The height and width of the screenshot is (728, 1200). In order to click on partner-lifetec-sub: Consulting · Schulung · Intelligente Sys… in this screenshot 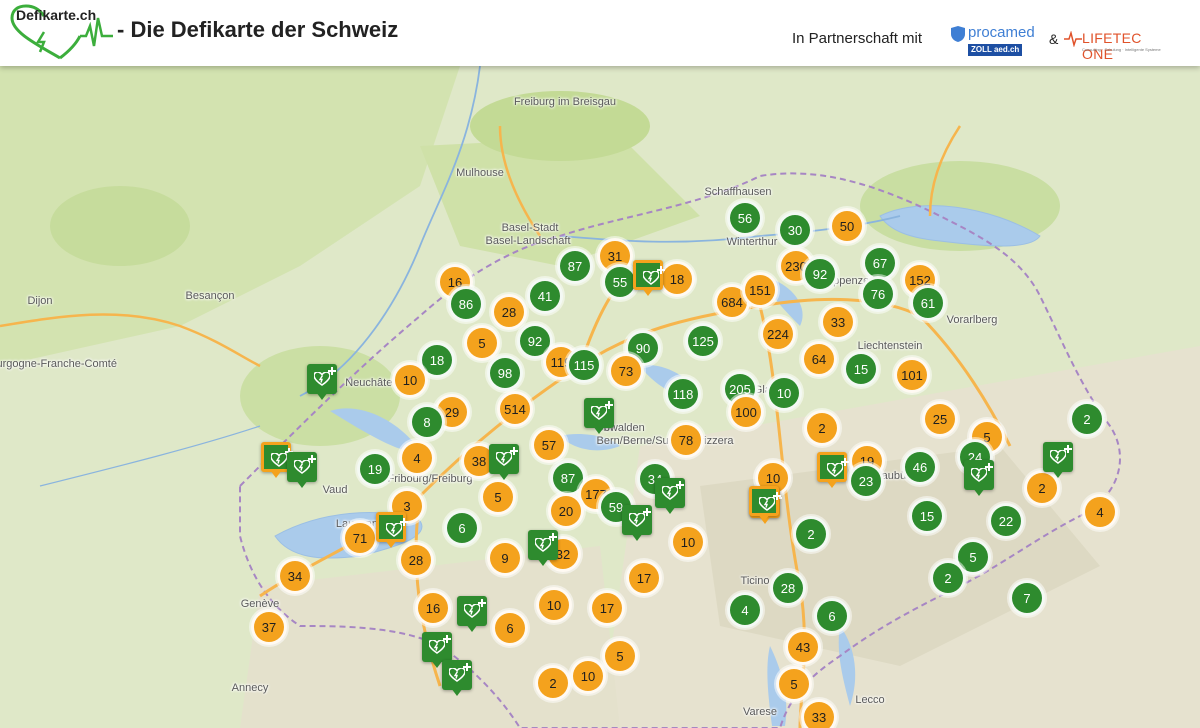, I will do `click(1121, 49)`.